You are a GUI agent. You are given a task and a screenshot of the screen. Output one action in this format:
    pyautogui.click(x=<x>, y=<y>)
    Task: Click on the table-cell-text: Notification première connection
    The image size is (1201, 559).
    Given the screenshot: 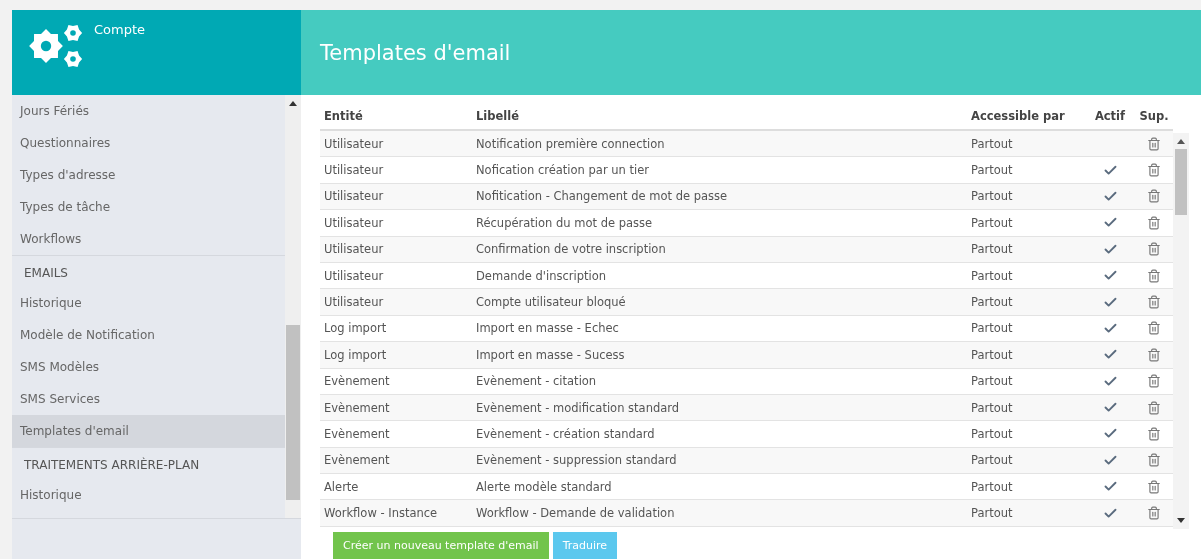 What is the action you would take?
    pyautogui.click(x=570, y=143)
    